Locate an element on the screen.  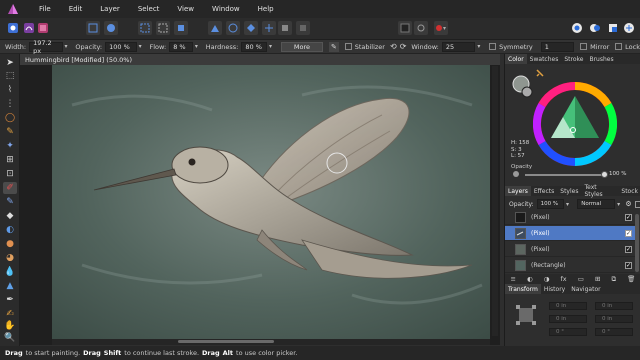
tab-text-styles: Text Styles is located at coordinates (599, 191).